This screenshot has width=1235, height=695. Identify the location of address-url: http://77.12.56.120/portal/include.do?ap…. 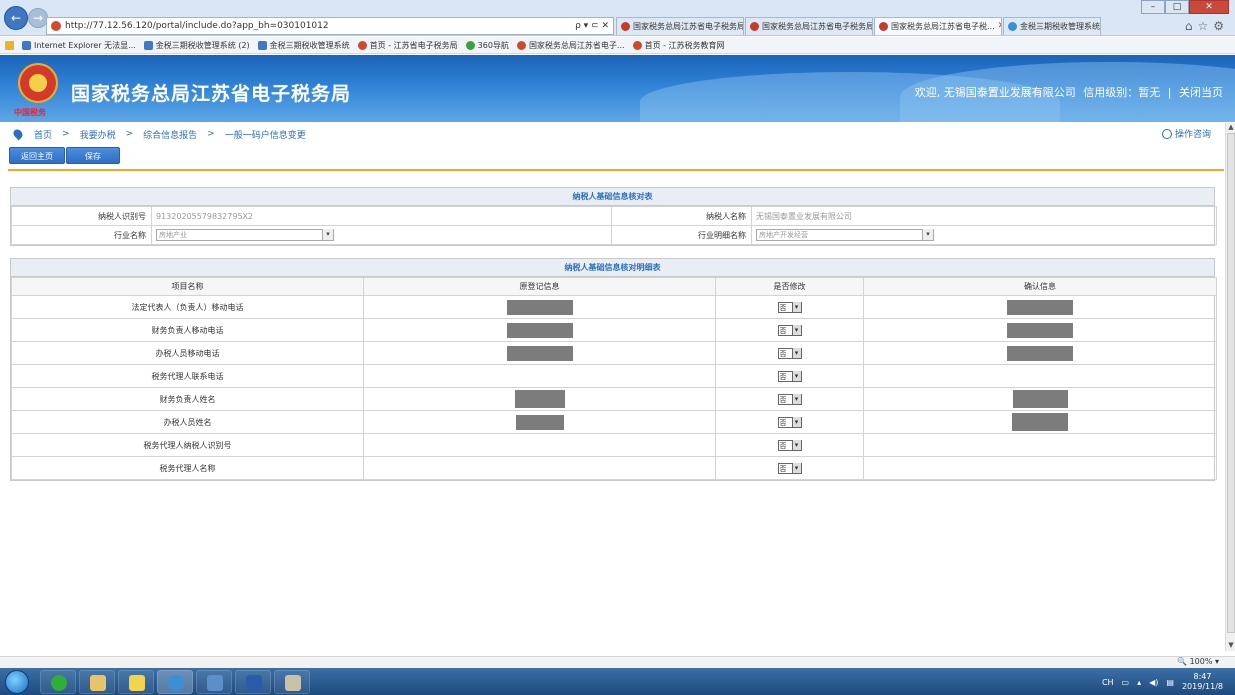
(318, 26).